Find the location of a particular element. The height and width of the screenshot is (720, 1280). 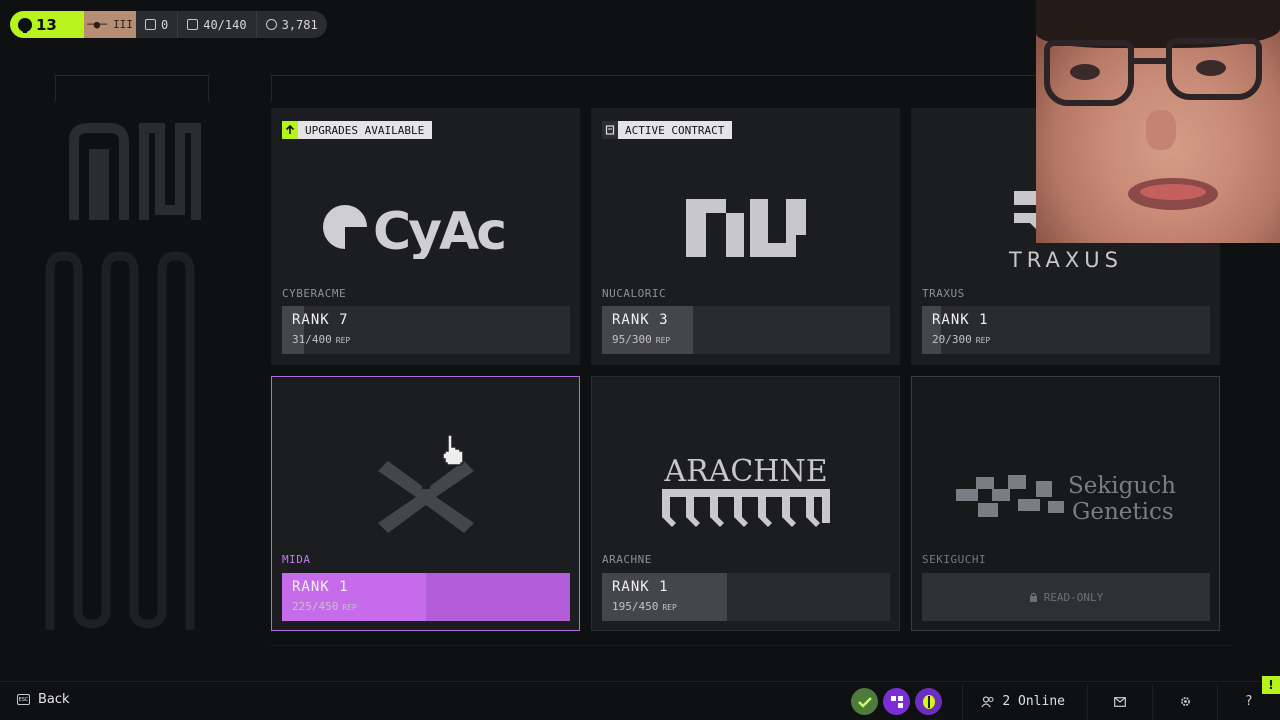

bottom-toolbar: 2 Online ? is located at coordinates (1065, 701).